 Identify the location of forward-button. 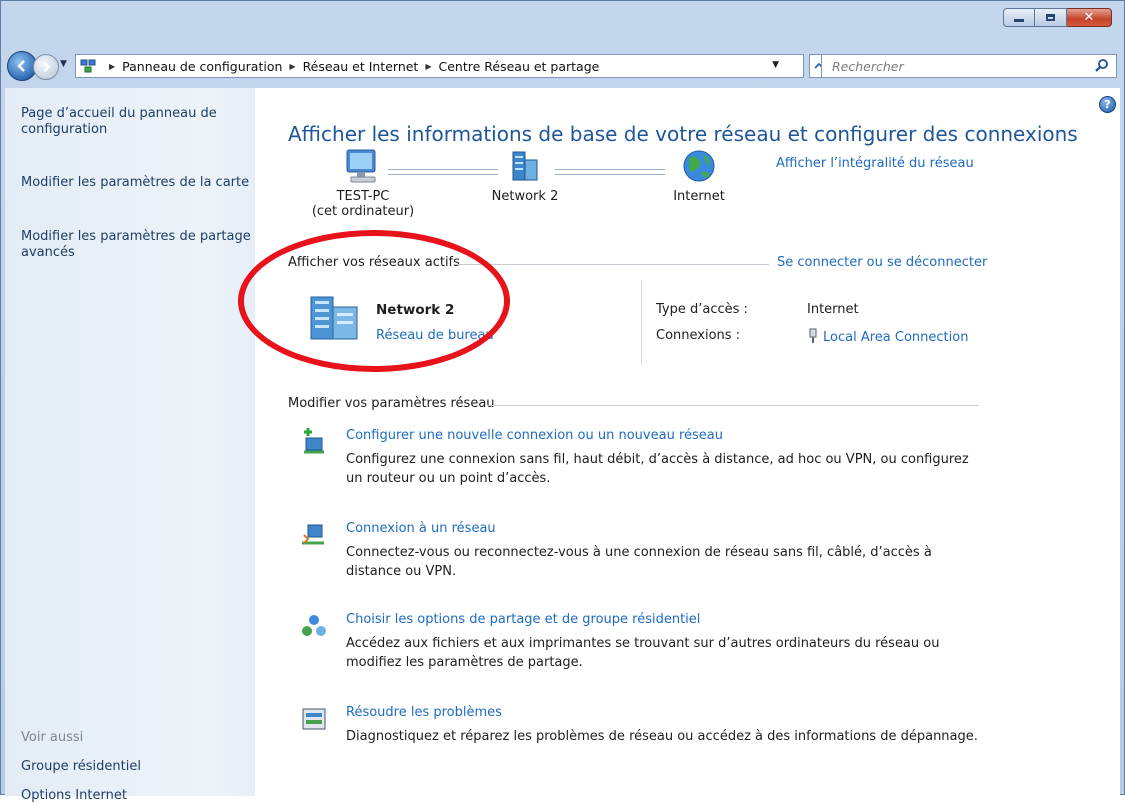
(46, 67).